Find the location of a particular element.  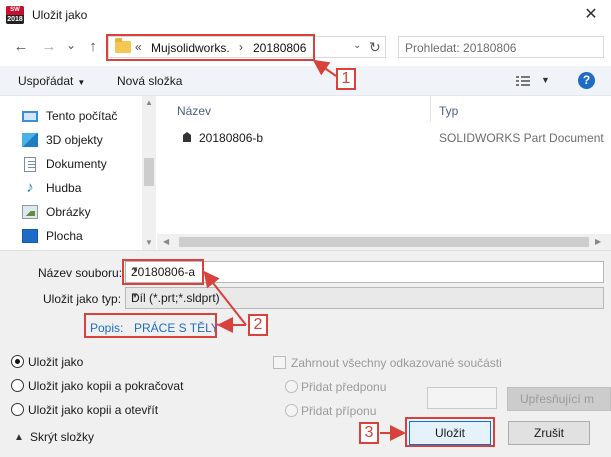

pictures-icon is located at coordinates (30, 212).